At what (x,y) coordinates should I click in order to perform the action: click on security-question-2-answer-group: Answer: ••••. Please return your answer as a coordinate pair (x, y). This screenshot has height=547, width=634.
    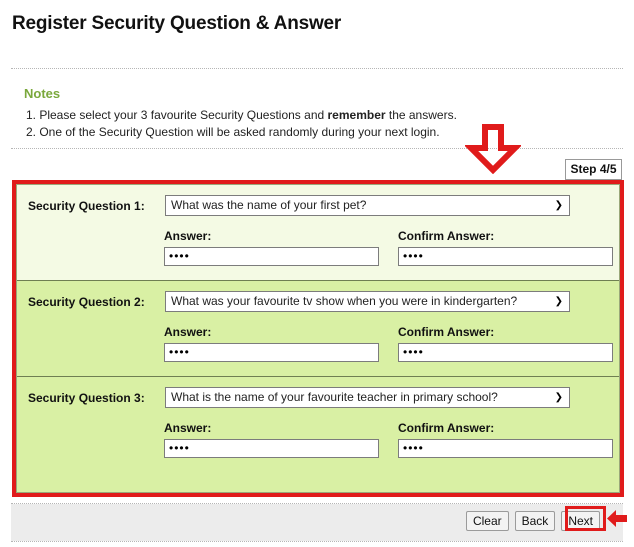
    Looking at the image, I should click on (271, 343).